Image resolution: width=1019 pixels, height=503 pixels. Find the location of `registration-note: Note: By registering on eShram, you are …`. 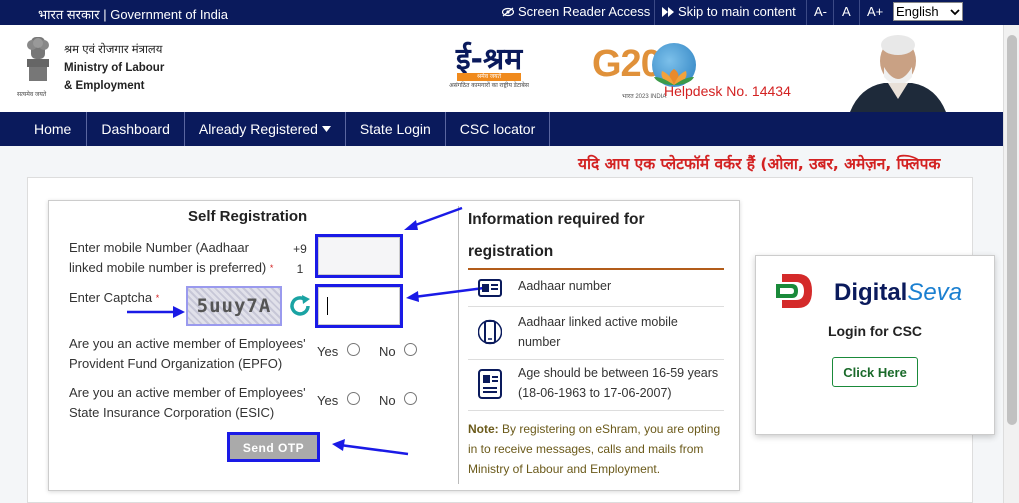

registration-note: Note: By registering on eShram, you are … is located at coordinates (597, 449).